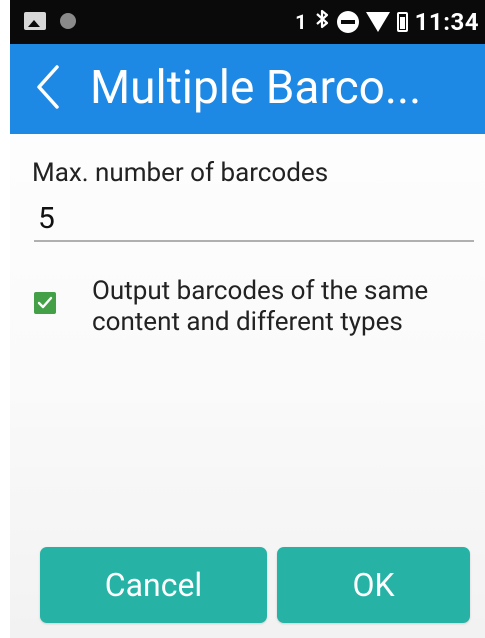 The image size is (485, 638). Describe the element at coordinates (446, 22) in the screenshot. I see `status-time: 11:34` at that location.